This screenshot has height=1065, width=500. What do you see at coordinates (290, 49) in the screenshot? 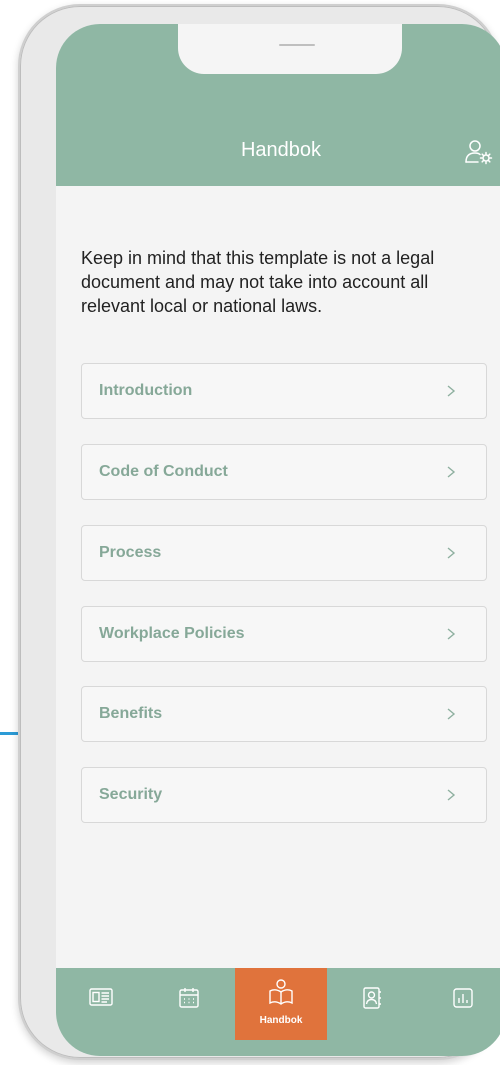
I see `phone-notch` at bounding box center [290, 49].